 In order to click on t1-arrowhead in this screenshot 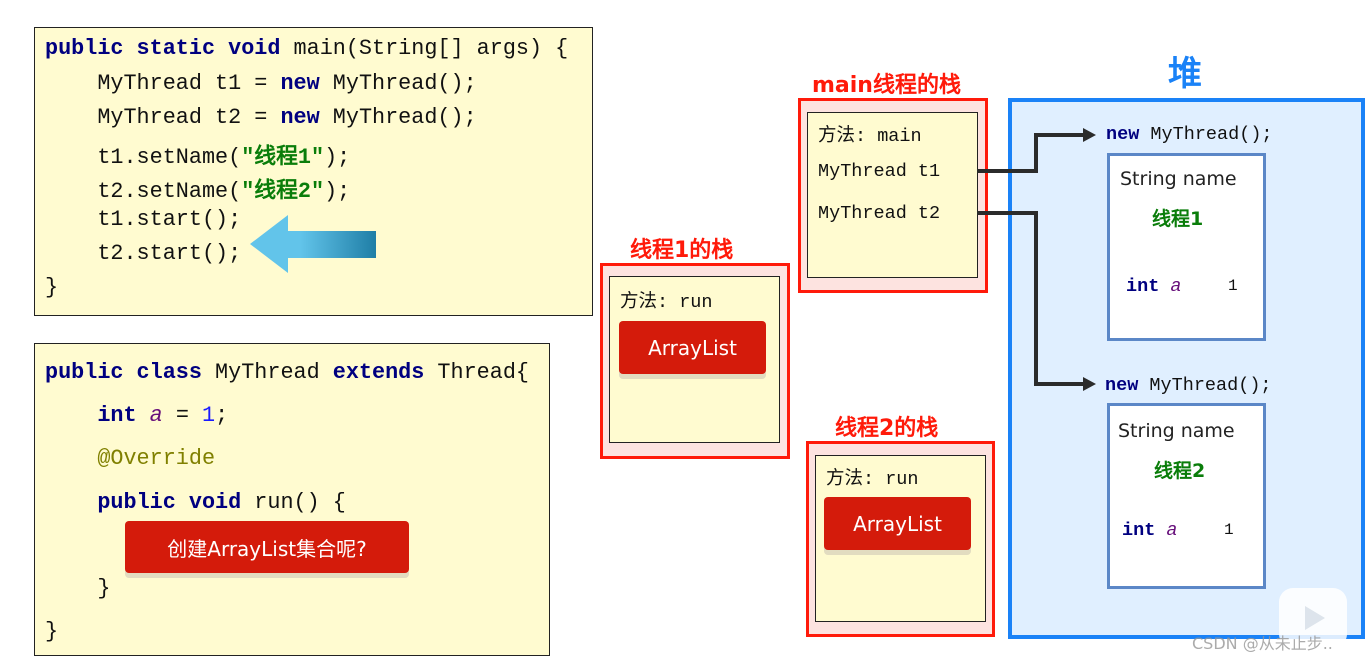, I will do `click(1089, 135)`.